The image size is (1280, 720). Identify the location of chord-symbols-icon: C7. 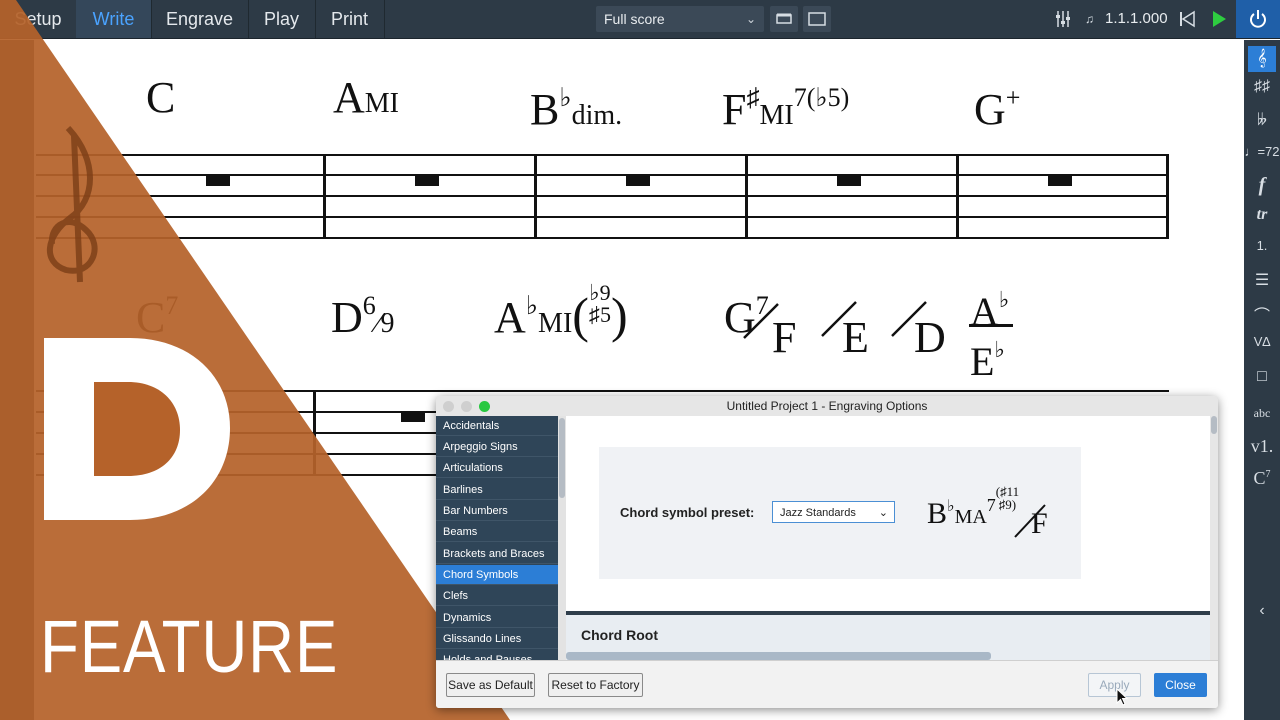
(1262, 478).